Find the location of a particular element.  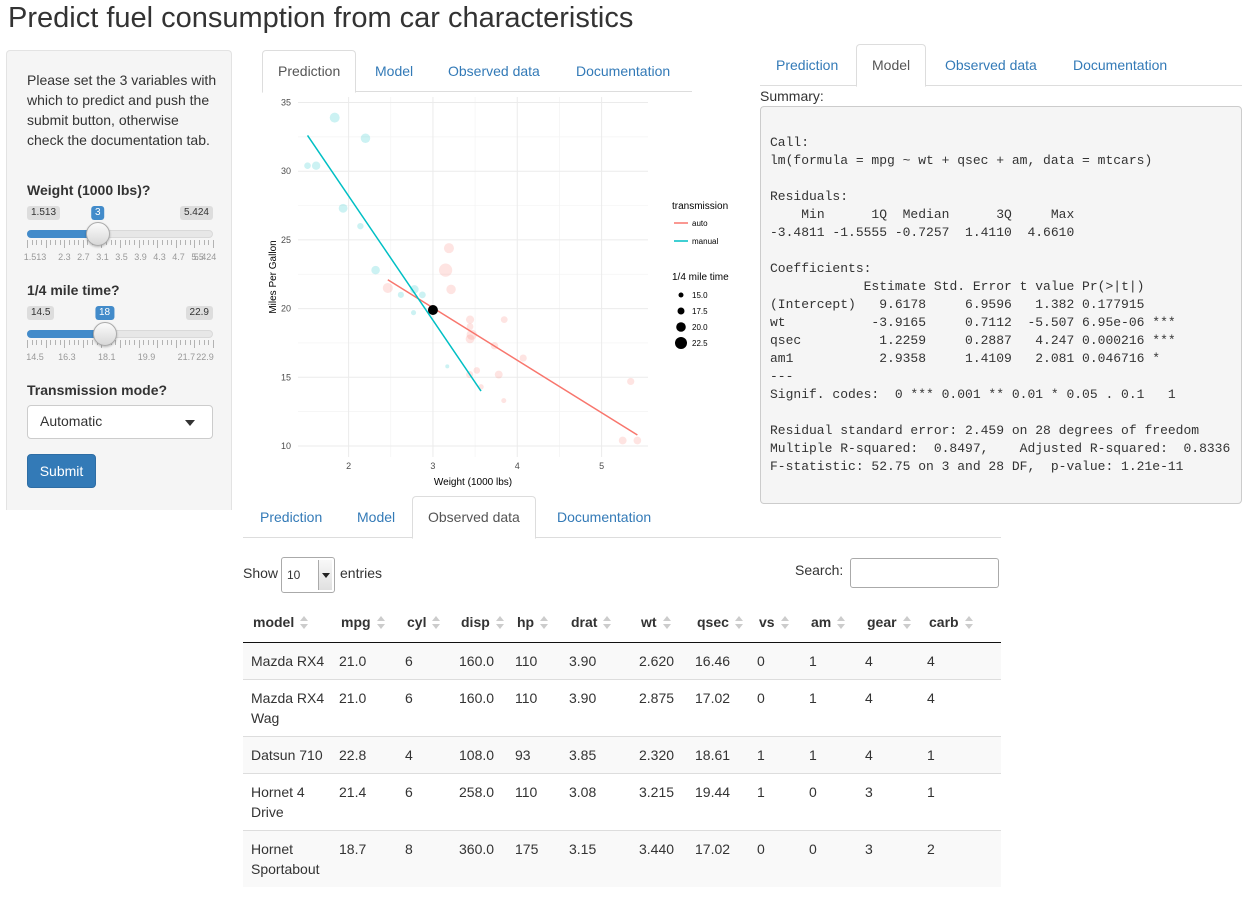

column-header-wt: wt is located at coordinates (659, 622).